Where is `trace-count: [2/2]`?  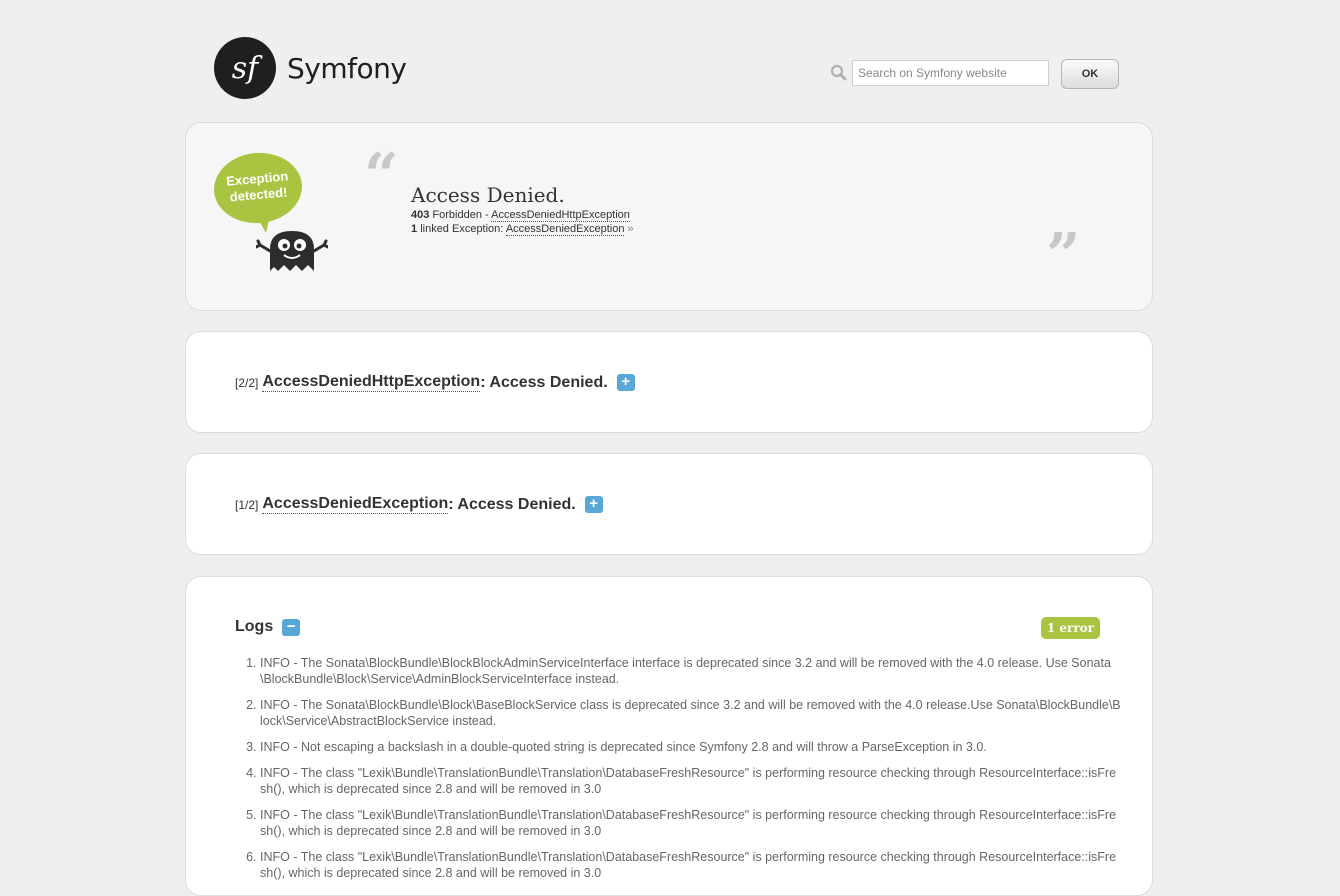
trace-count: [2/2] is located at coordinates (247, 382).